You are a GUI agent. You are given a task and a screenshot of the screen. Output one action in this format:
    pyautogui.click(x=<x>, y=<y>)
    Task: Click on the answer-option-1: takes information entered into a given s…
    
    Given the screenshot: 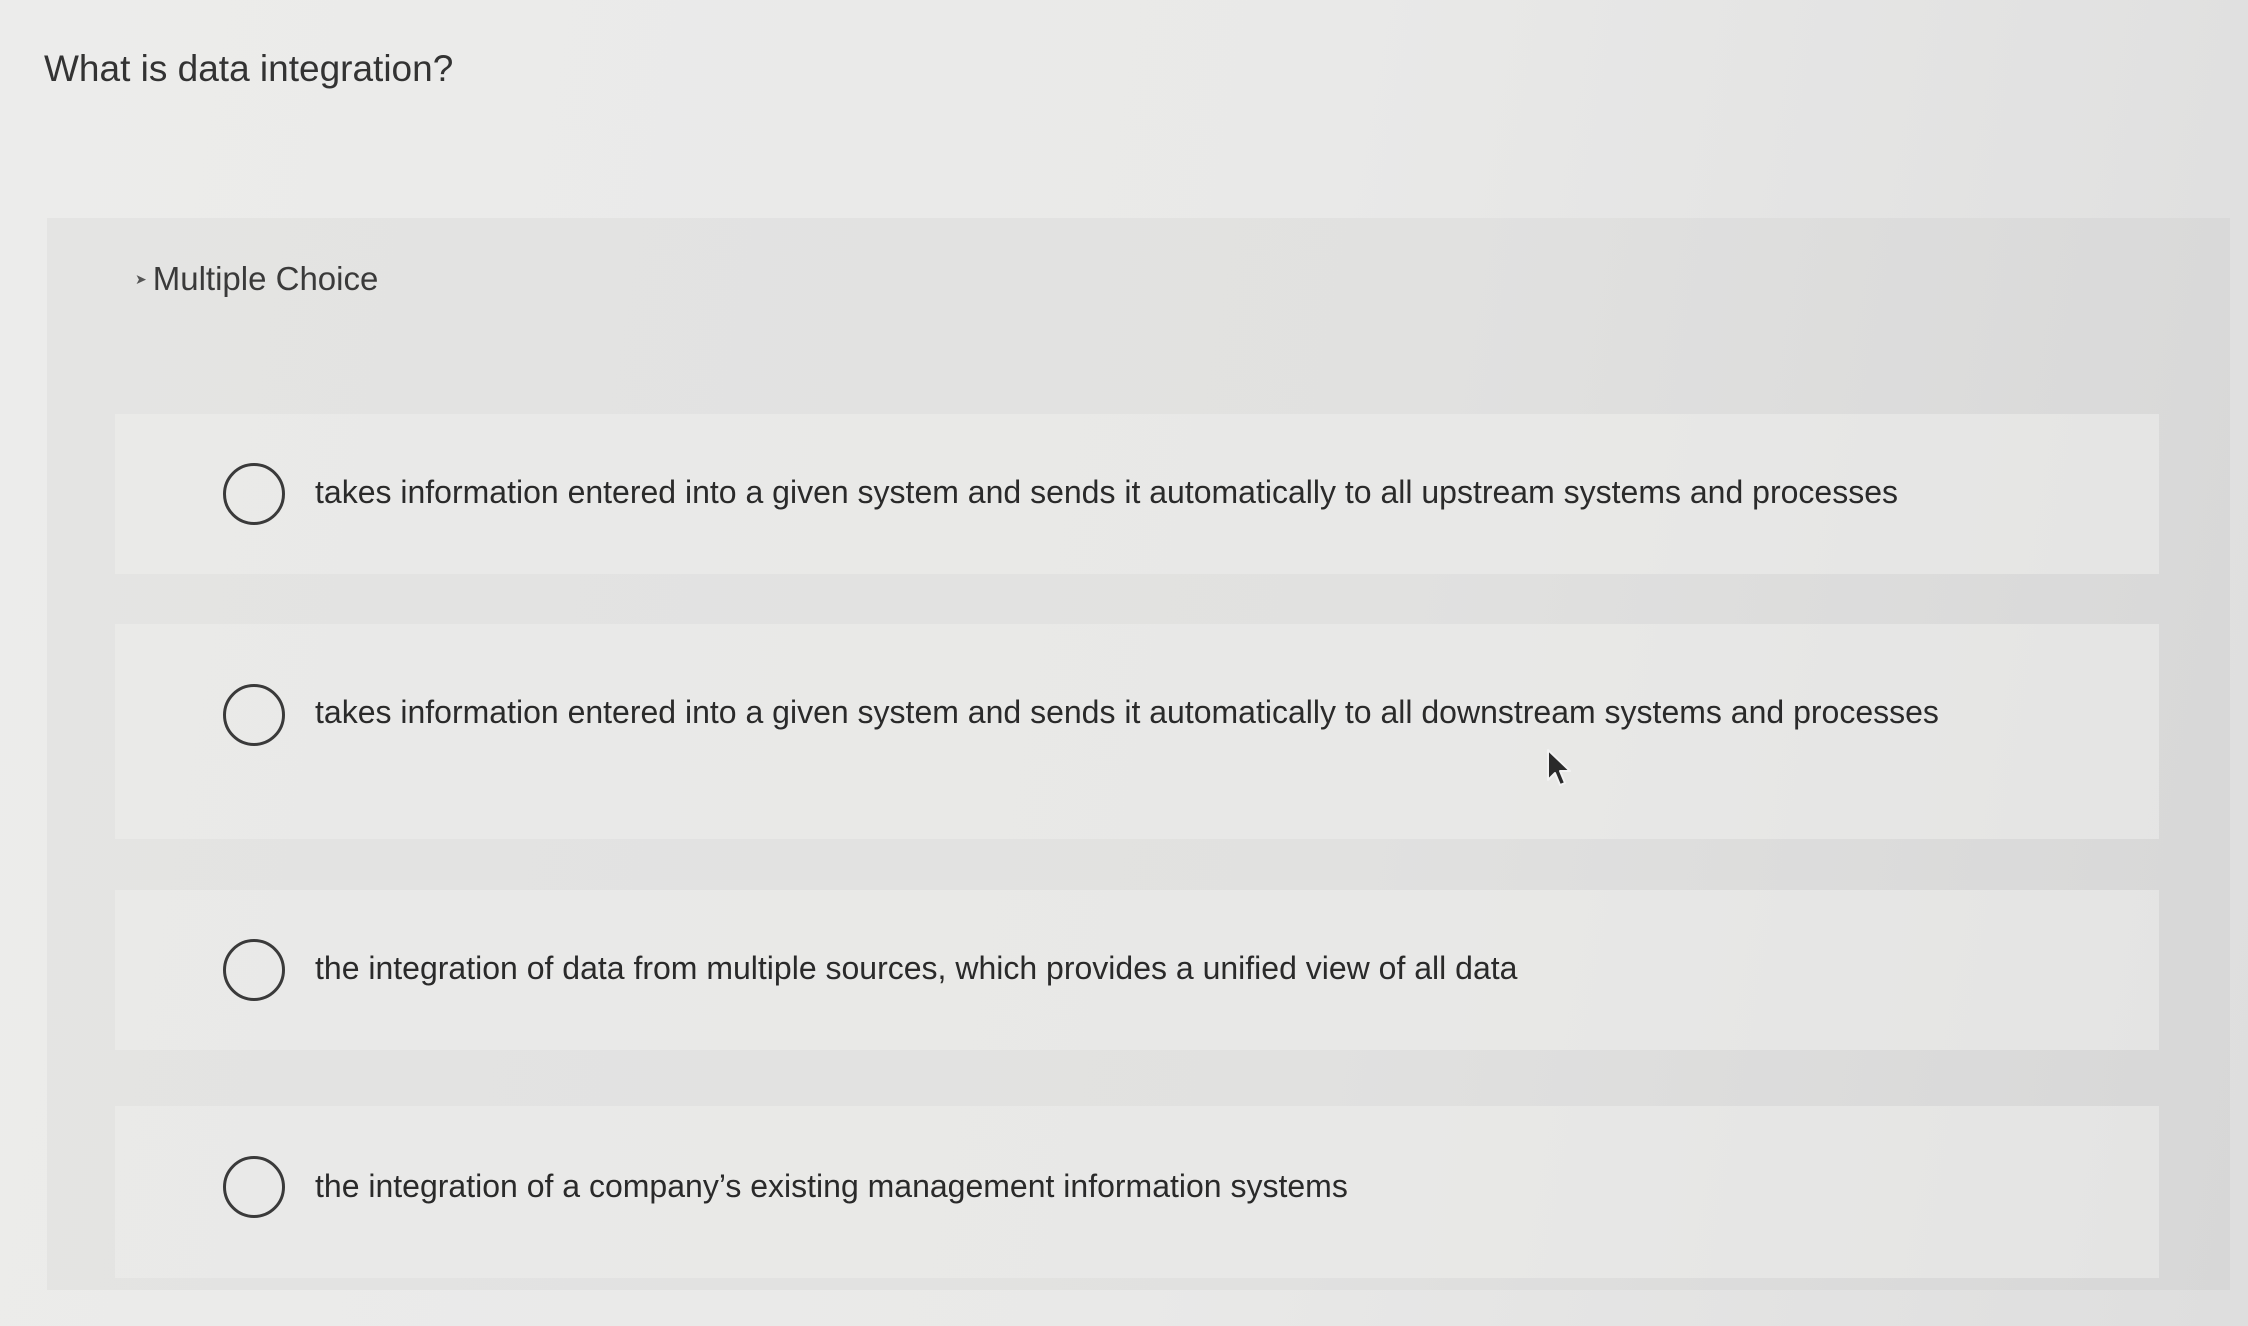 What is the action you would take?
    pyautogui.click(x=1137, y=494)
    